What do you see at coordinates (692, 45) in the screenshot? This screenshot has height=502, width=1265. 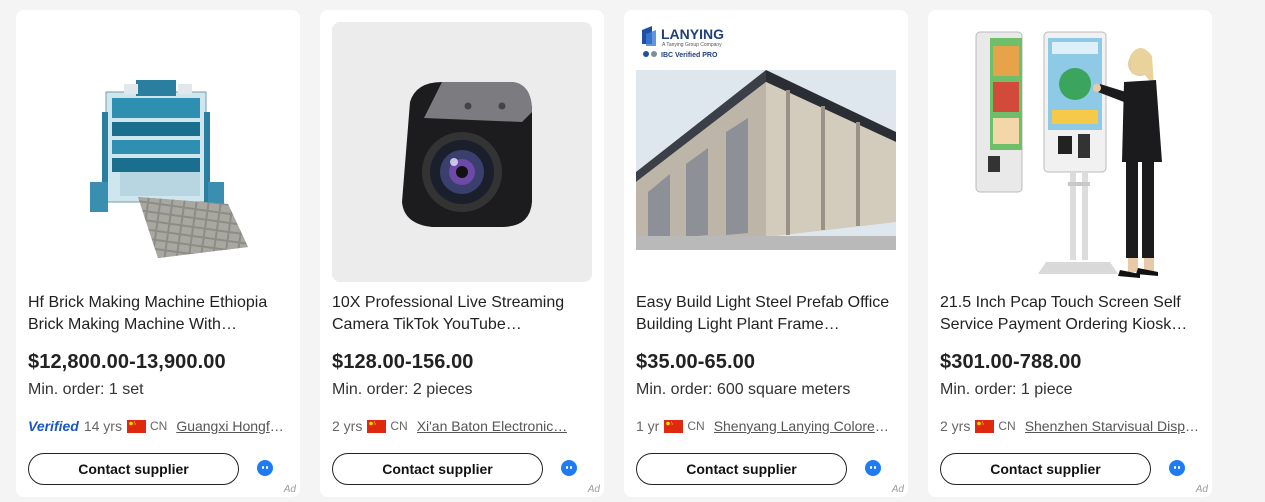 I see `svg-text: A Tanying Group Company` at bounding box center [692, 45].